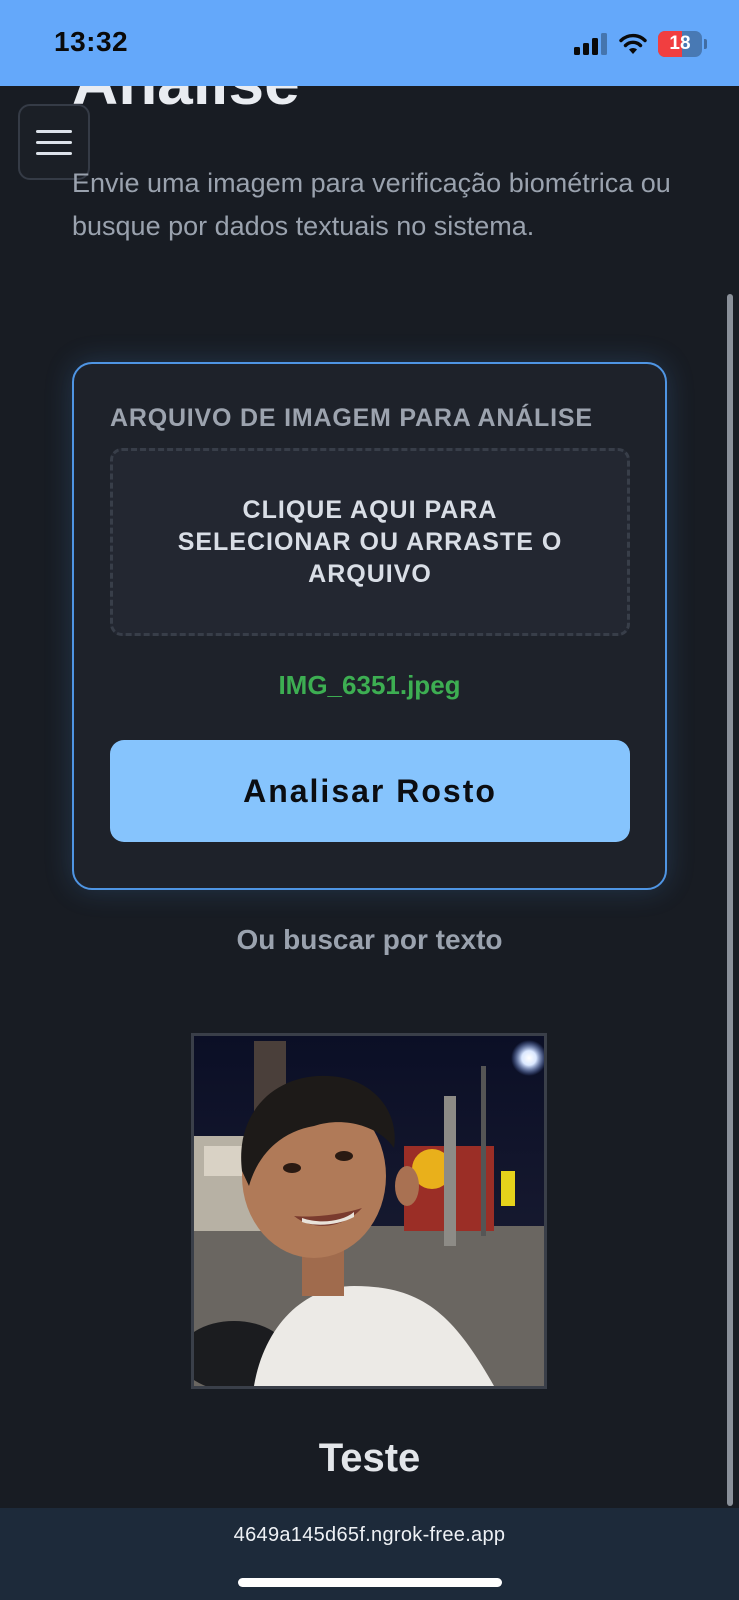 Image resolution: width=739 pixels, height=1600 pixels. What do you see at coordinates (369, 43) in the screenshot?
I see `status-bar: 13:32 18` at bounding box center [369, 43].